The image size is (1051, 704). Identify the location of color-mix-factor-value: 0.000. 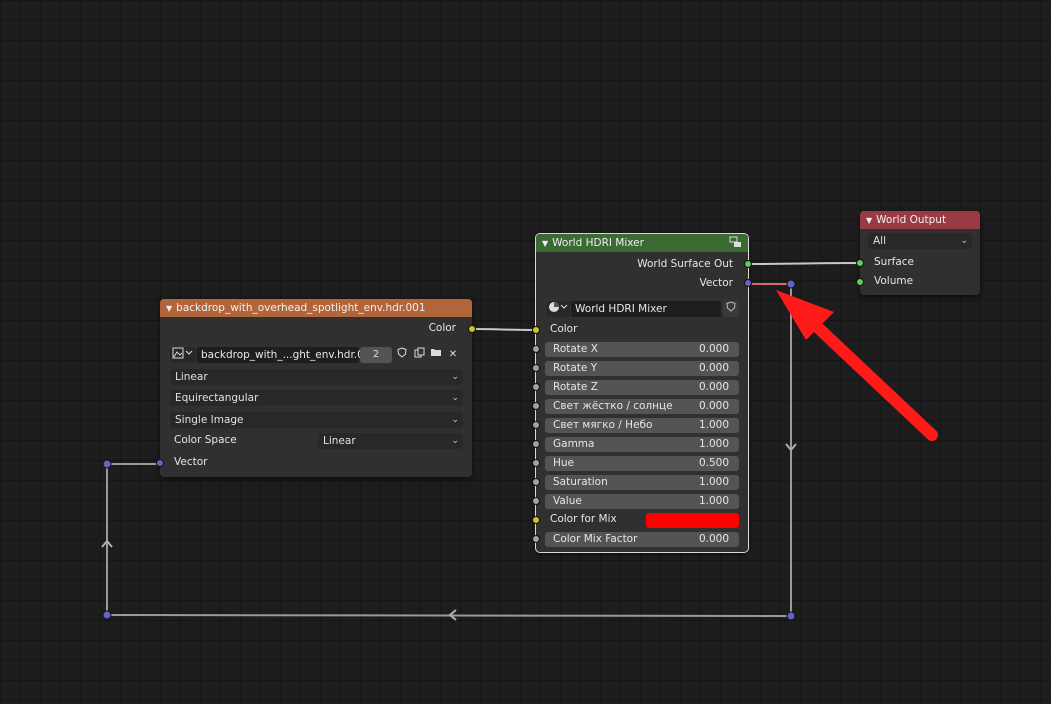
(713, 539).